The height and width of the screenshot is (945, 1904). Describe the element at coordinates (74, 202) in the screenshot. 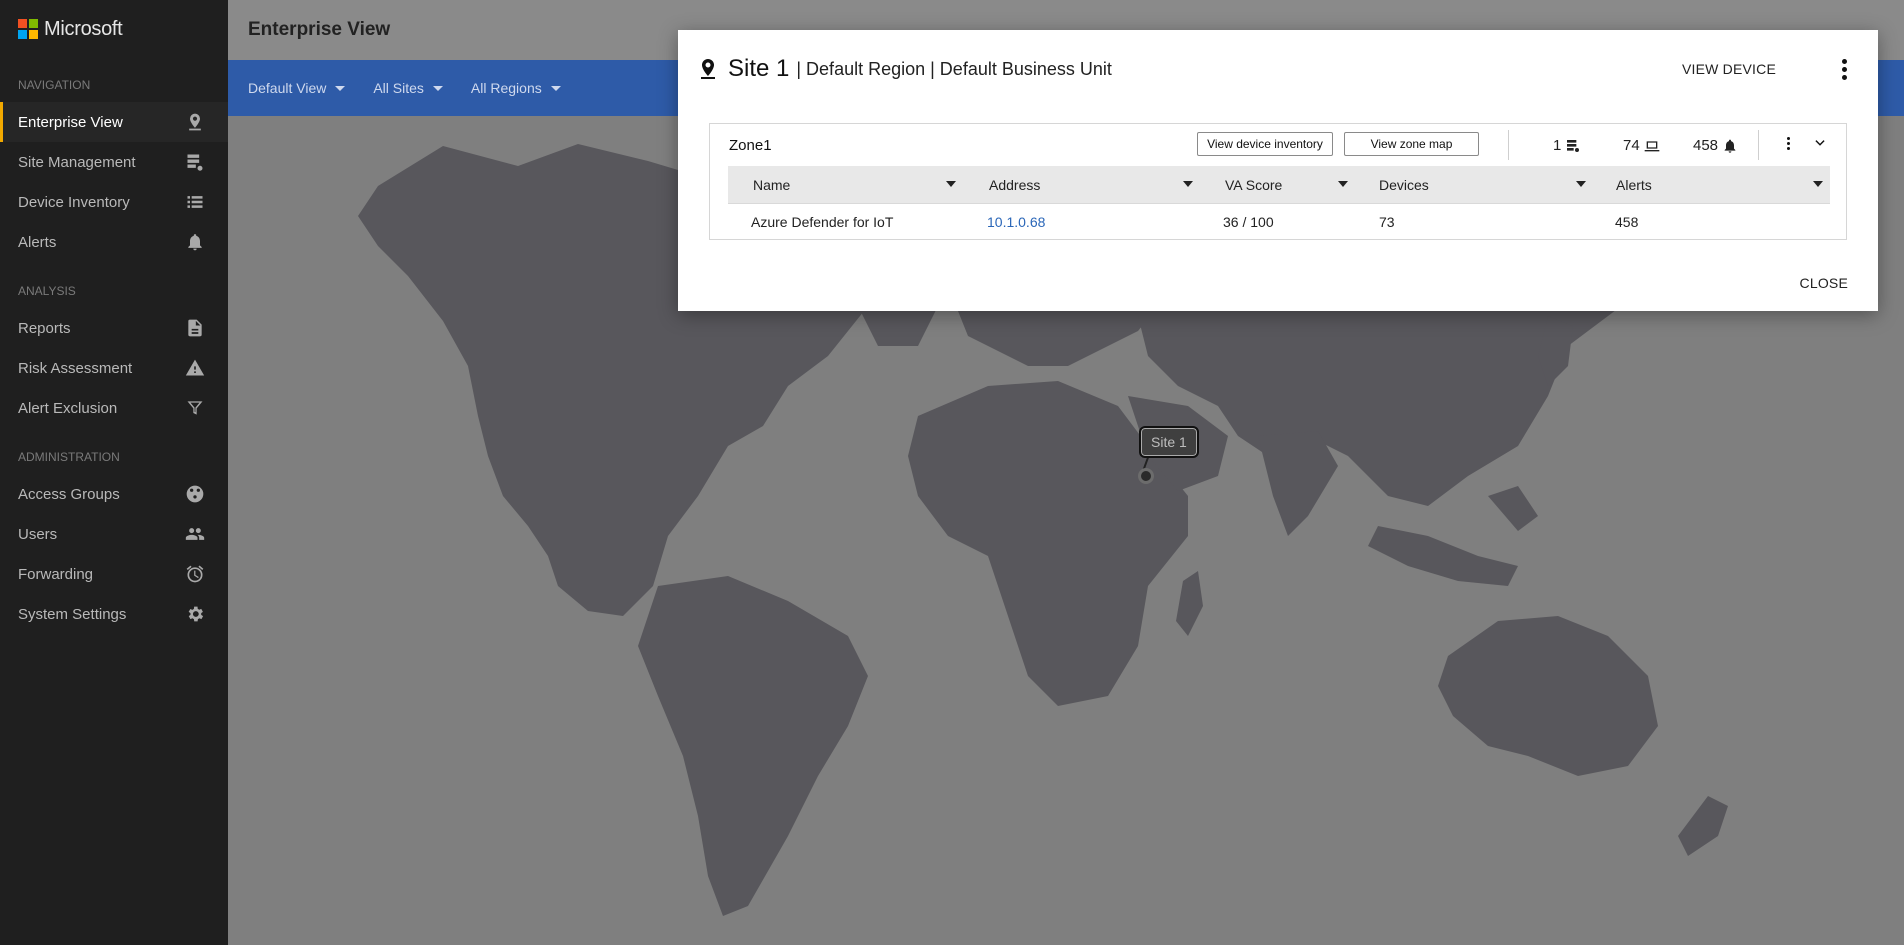

I see `sidebar-item-label: Device Inventory` at that location.